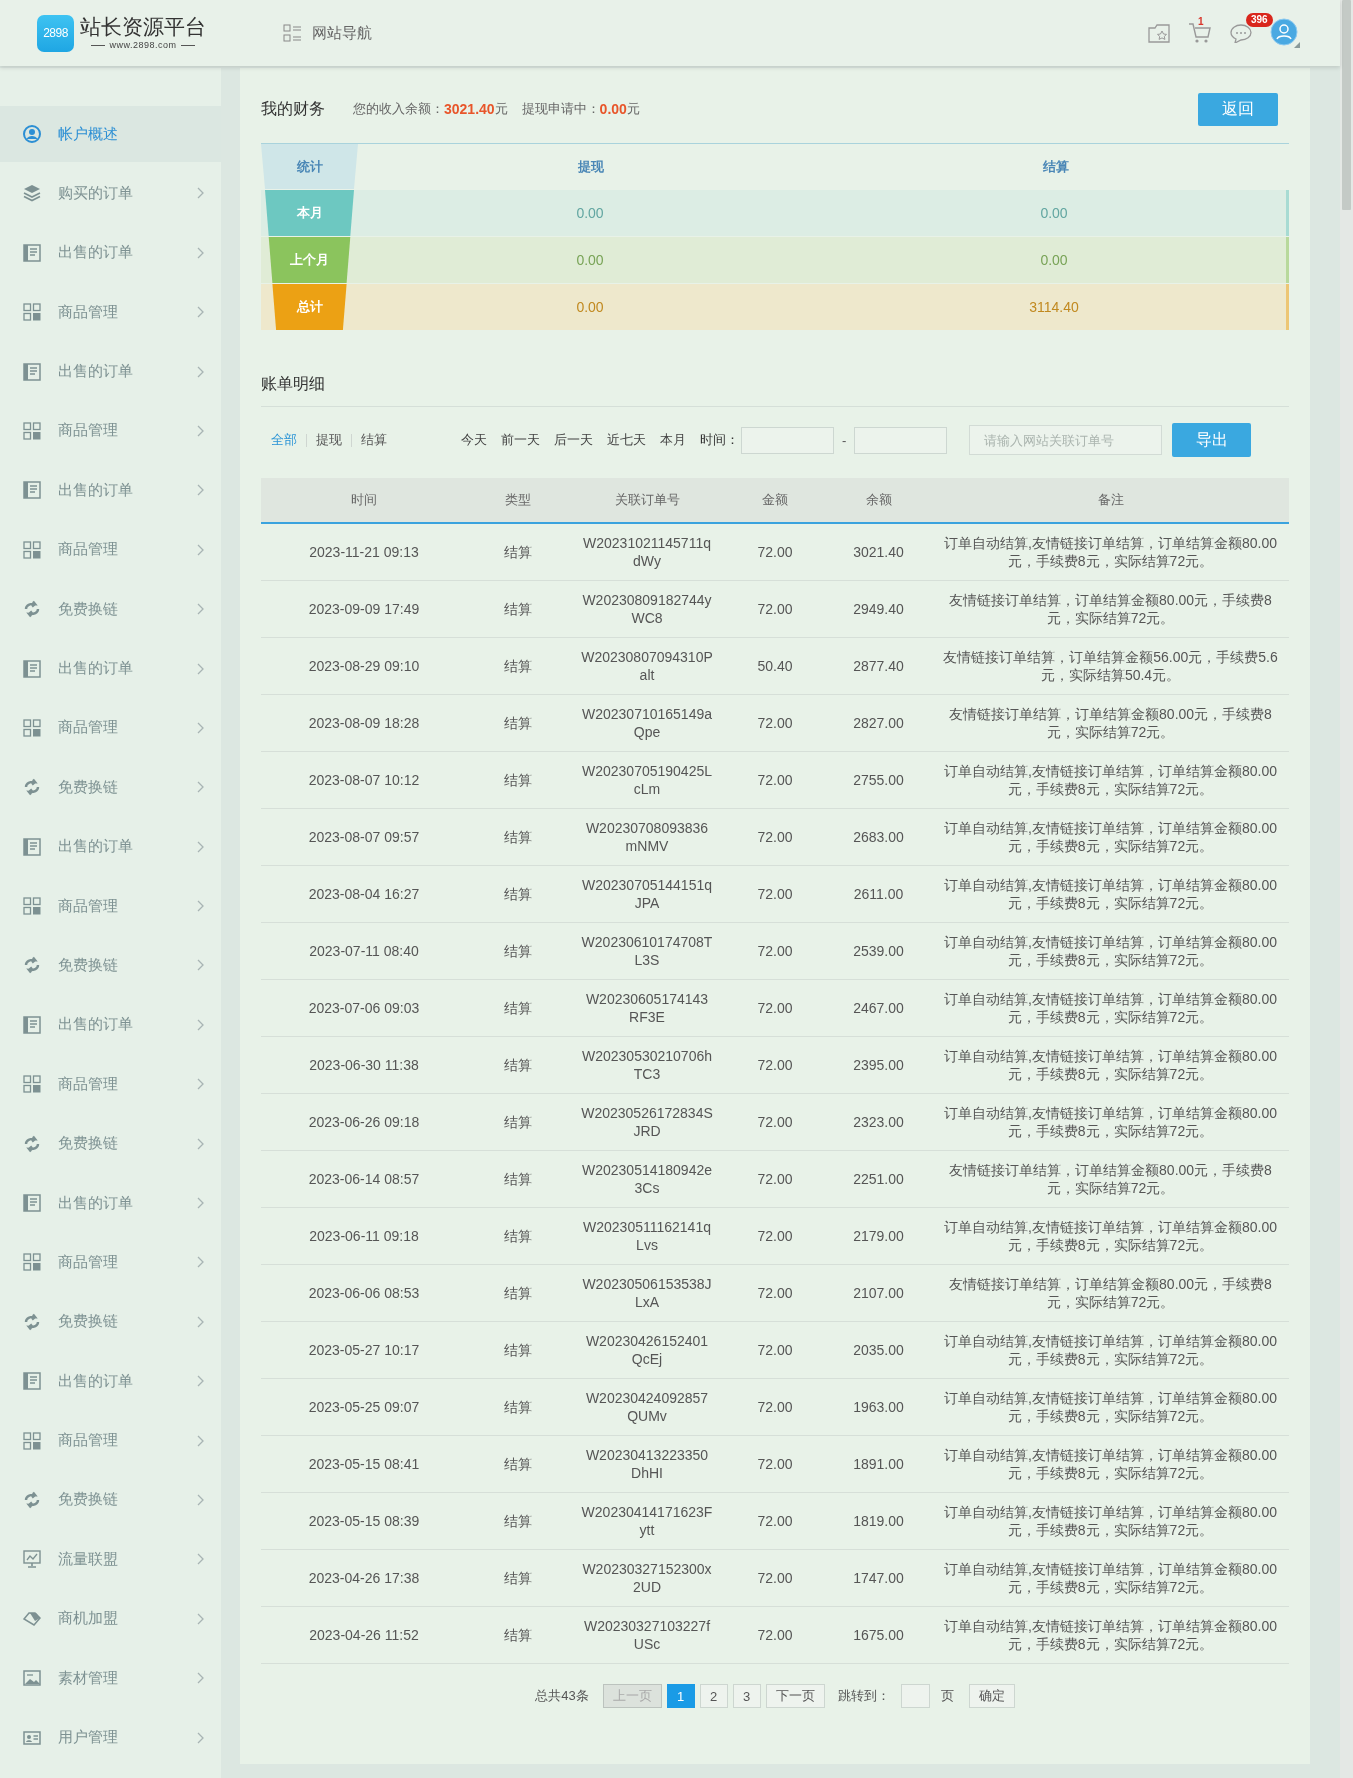  Describe the element at coordinates (878, 666) in the screenshot. I see `table-cell: 2877.40` at that location.